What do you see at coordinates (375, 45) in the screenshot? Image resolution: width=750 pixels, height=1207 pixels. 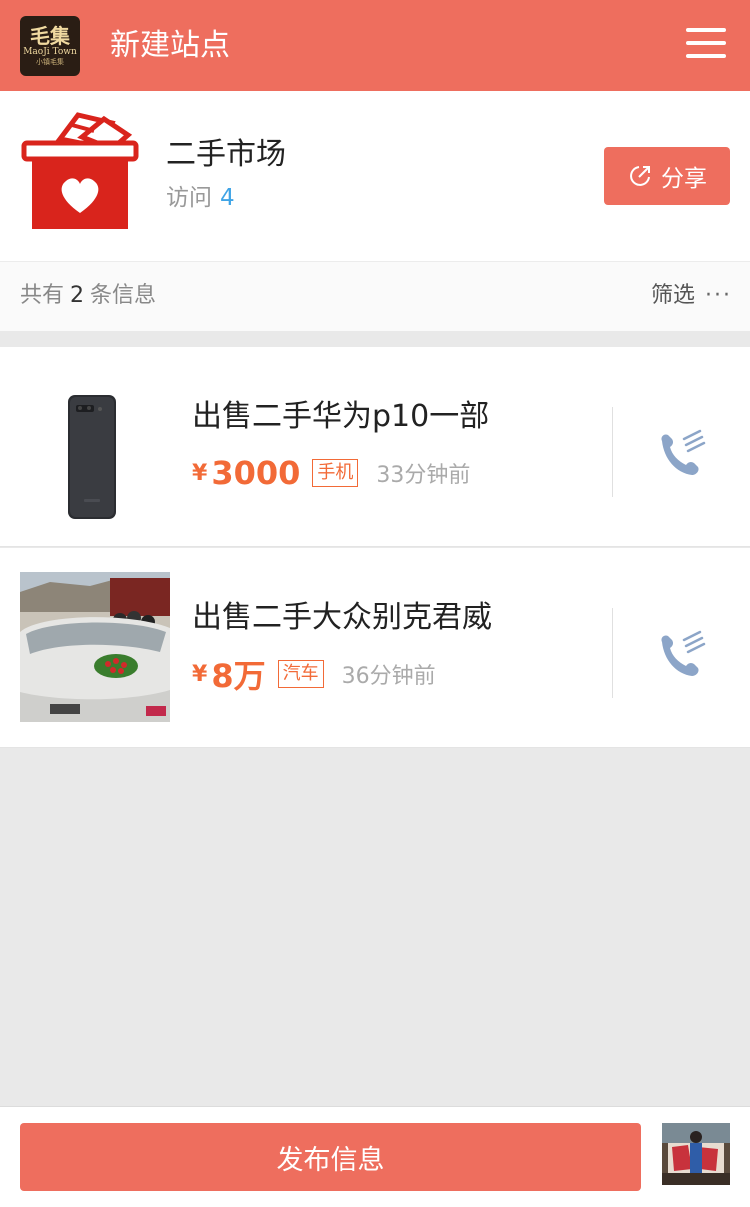 I see `top-bar: 毛集 MaoJi Town 小镇毛集 新建站点` at bounding box center [375, 45].